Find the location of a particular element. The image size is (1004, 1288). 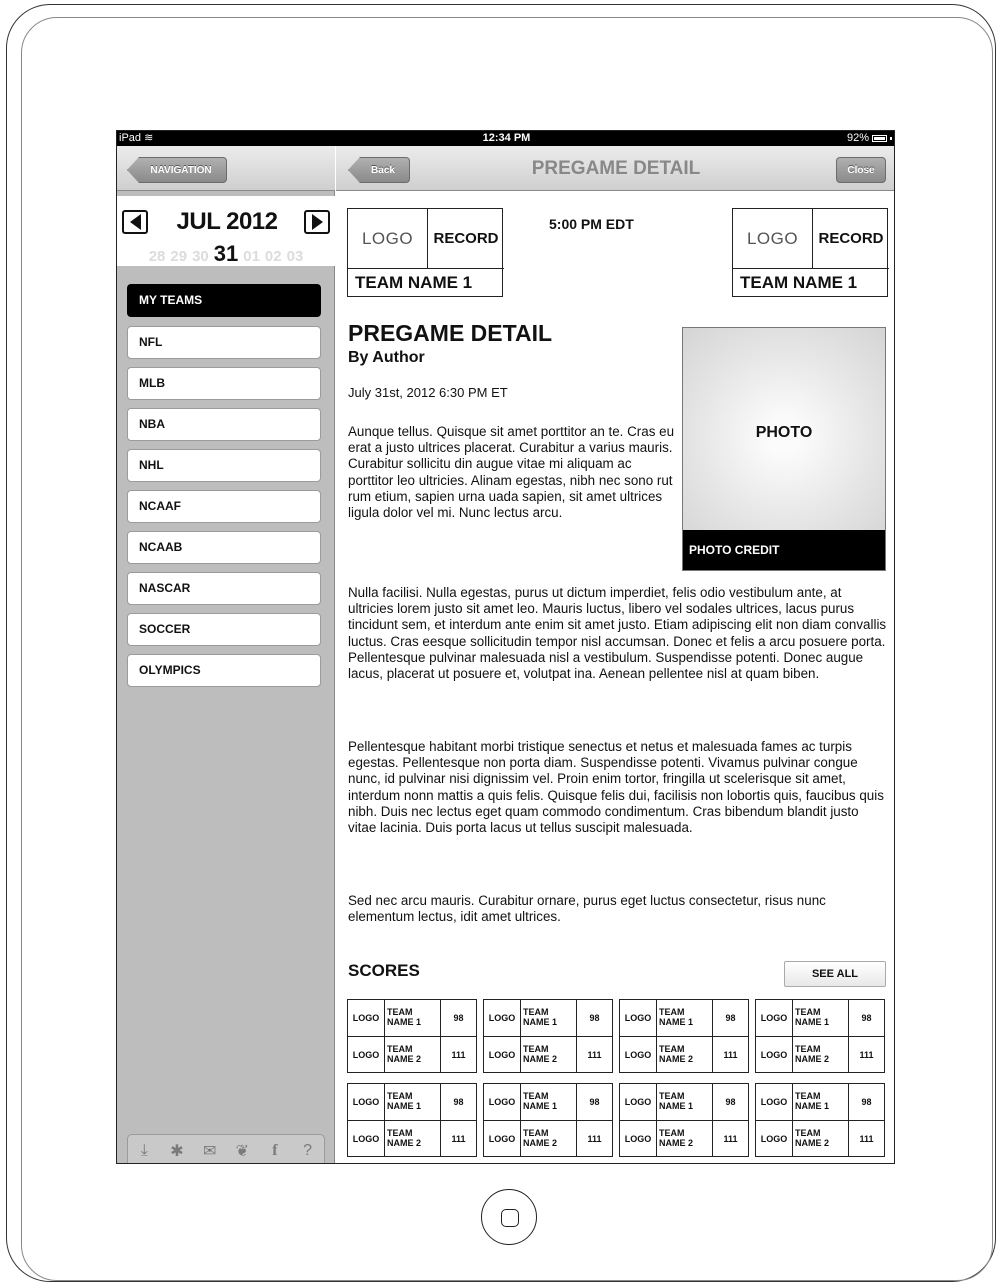

team1-box: LOGO RECORD TEAM NAME 1 is located at coordinates (425, 252).